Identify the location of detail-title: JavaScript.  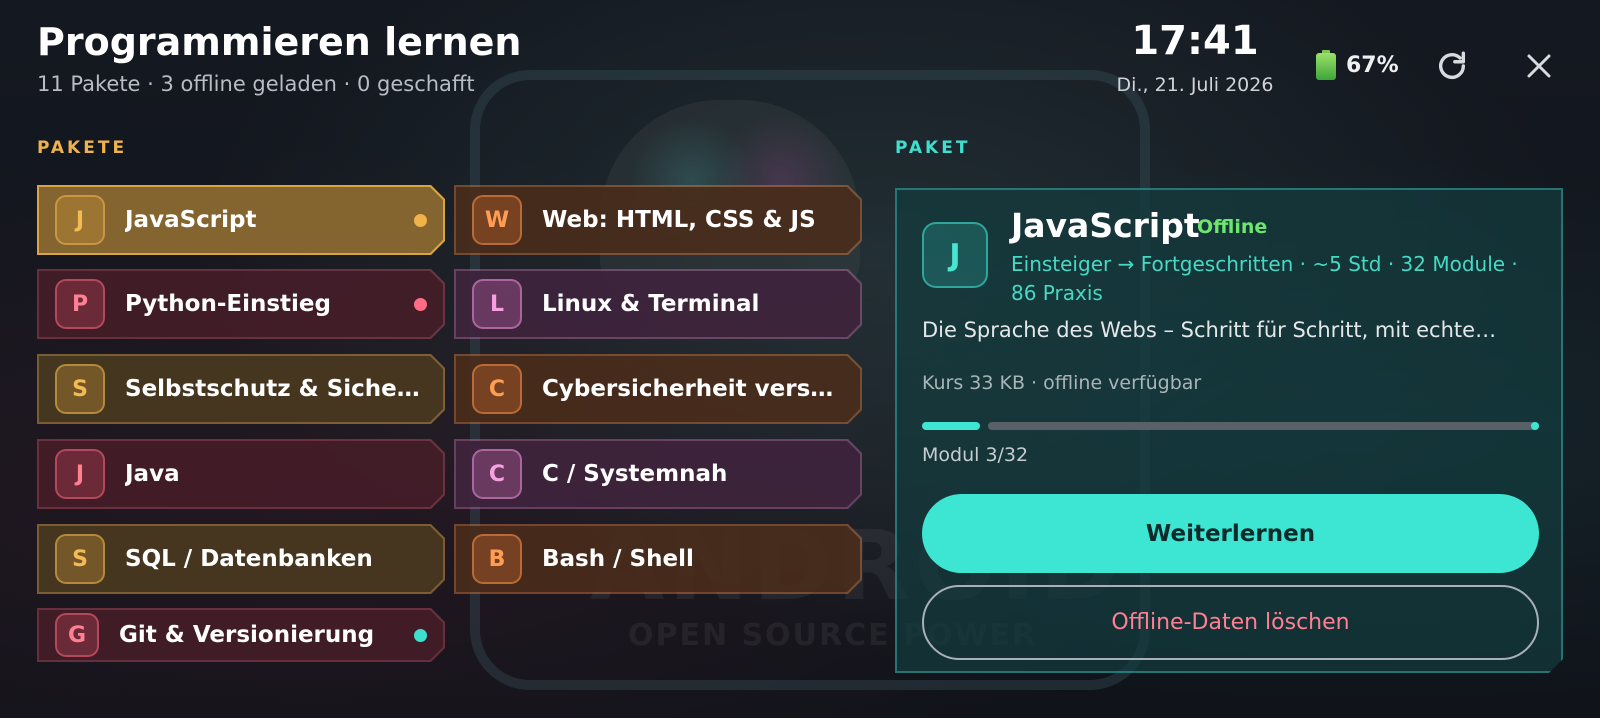
(1105, 225).